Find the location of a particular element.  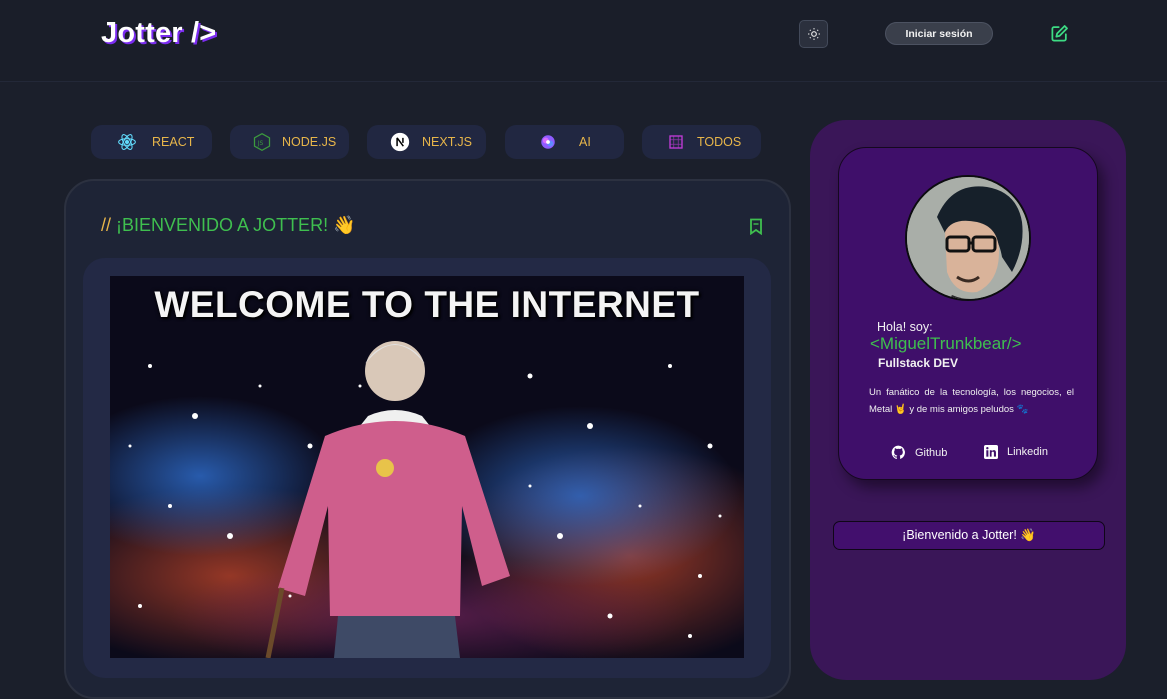

post-title: // ¡BIENVENIDO A JOTTER! 👋 is located at coordinates (228, 225).